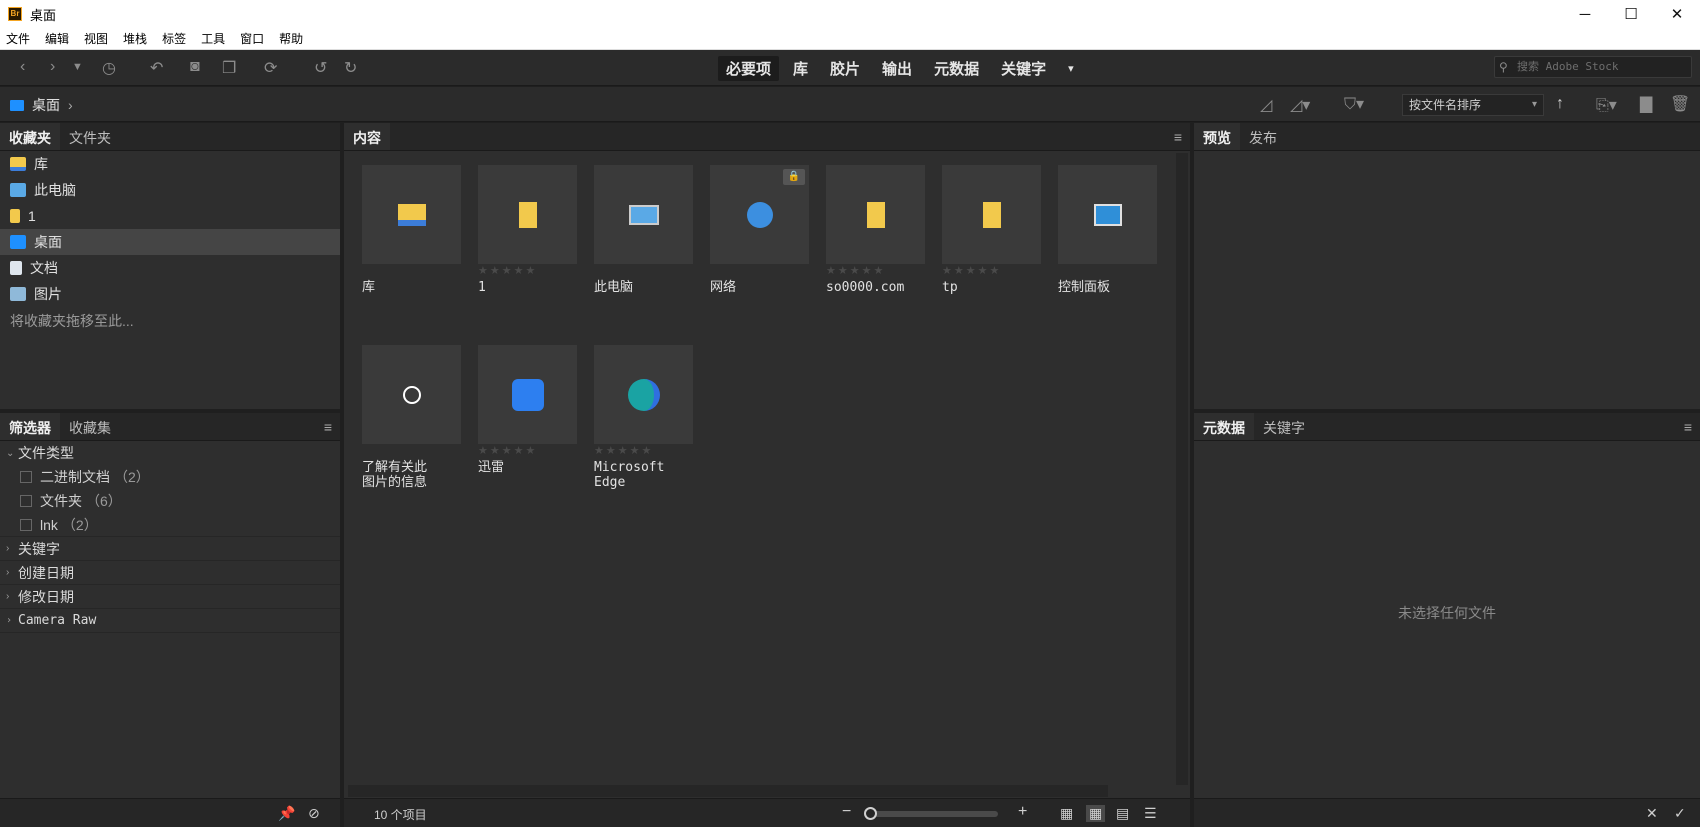 This screenshot has width=1700, height=827. What do you see at coordinates (170, 268) in the screenshot?
I see `favorite-documents: 文档` at bounding box center [170, 268].